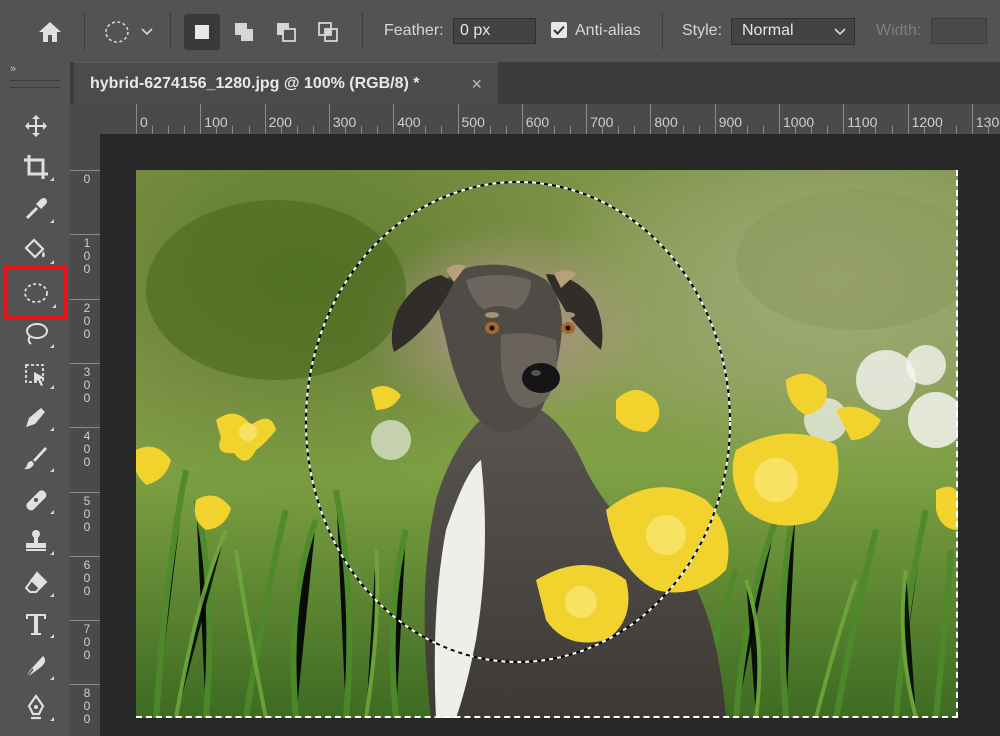 The height and width of the screenshot is (736, 1000). I want to click on new-selection-button, so click(202, 32).